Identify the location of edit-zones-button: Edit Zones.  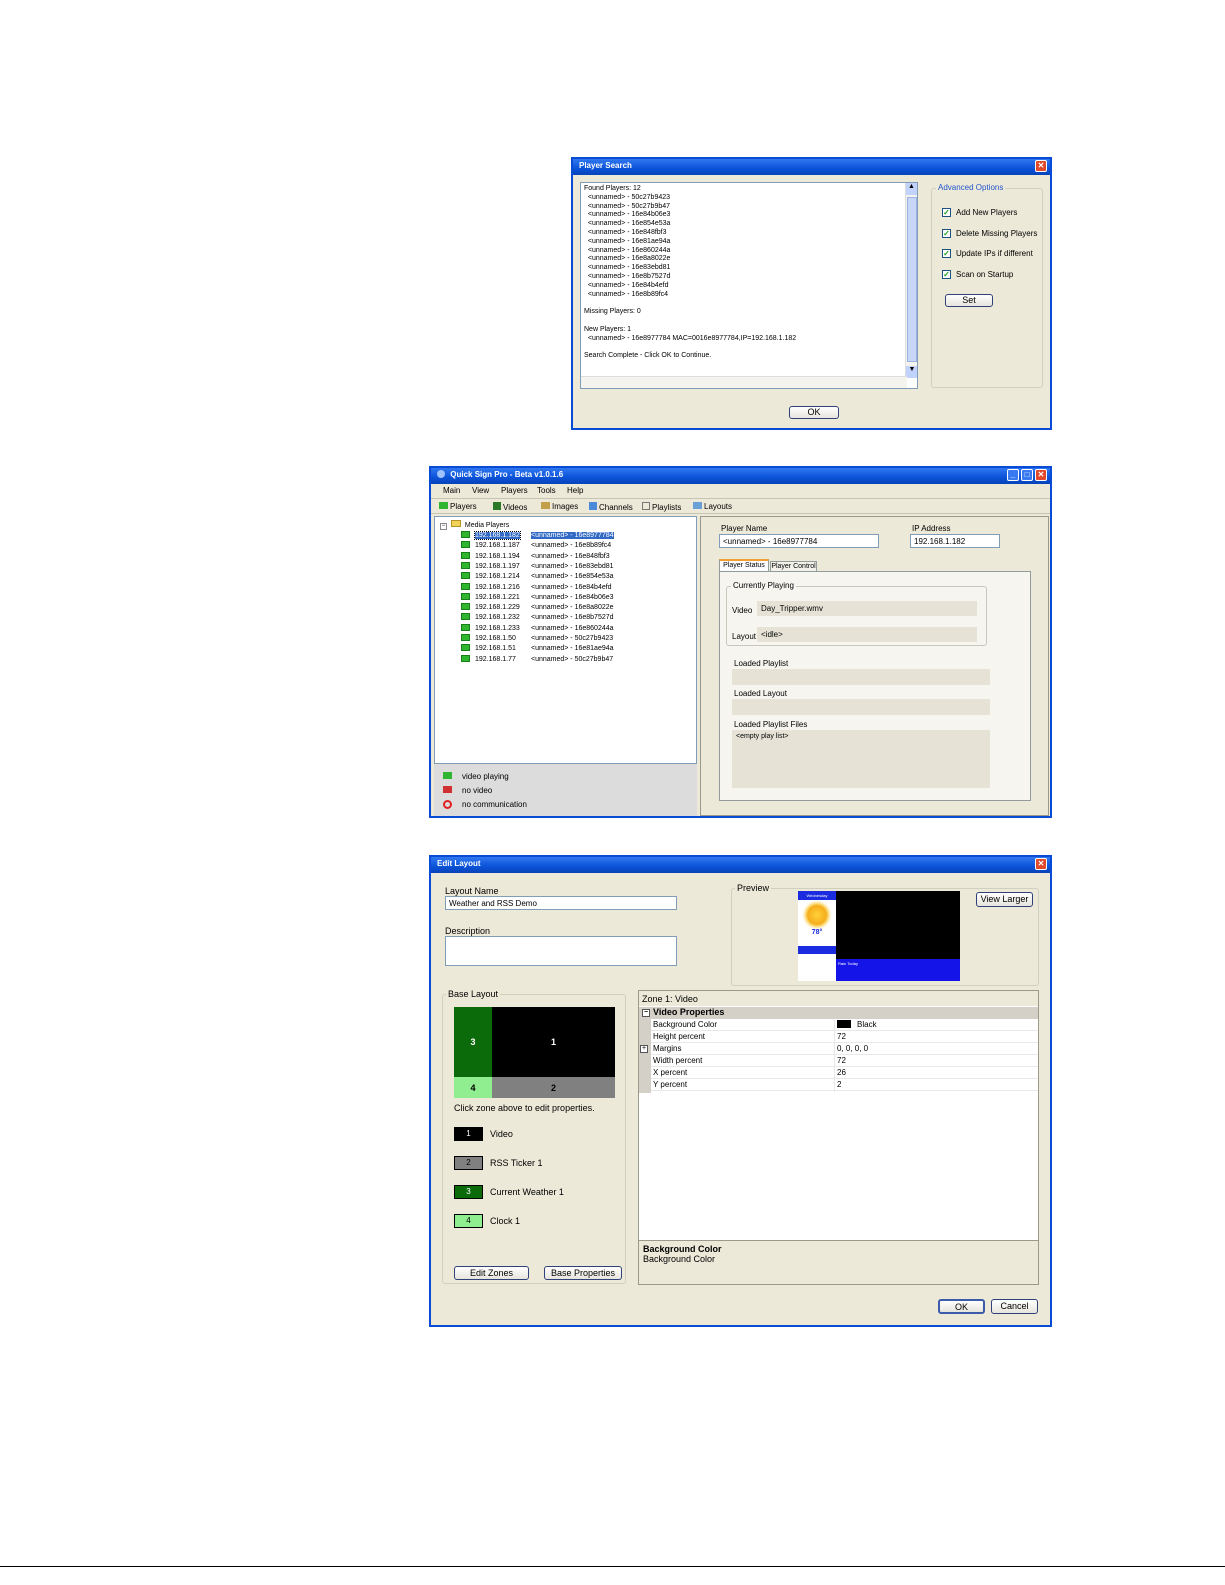
(491, 1273).